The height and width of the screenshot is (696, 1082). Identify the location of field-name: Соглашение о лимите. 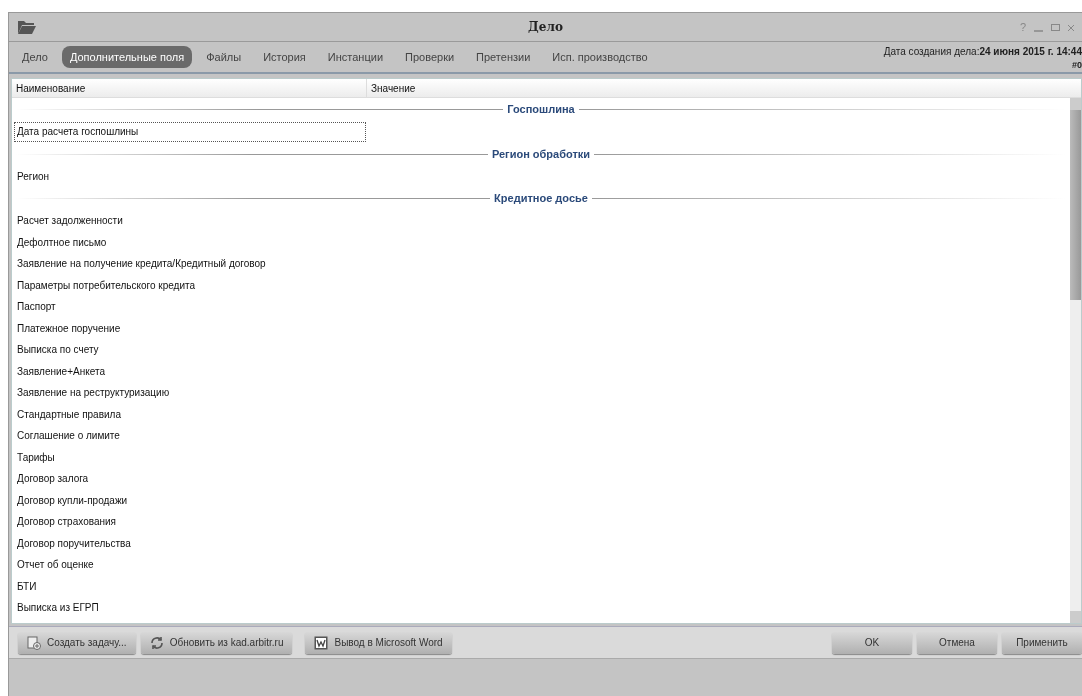
(190, 435).